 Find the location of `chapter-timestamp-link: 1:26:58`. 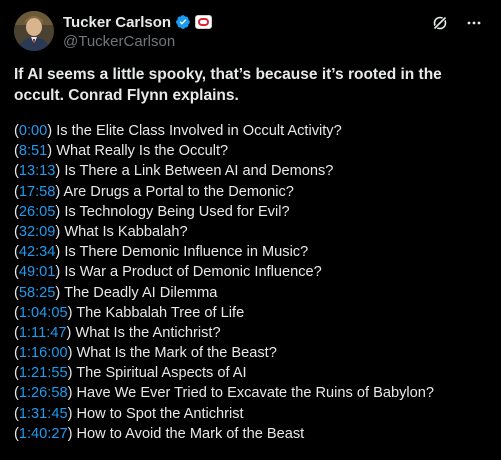

chapter-timestamp-link: 1:26:58 is located at coordinates (43, 393).